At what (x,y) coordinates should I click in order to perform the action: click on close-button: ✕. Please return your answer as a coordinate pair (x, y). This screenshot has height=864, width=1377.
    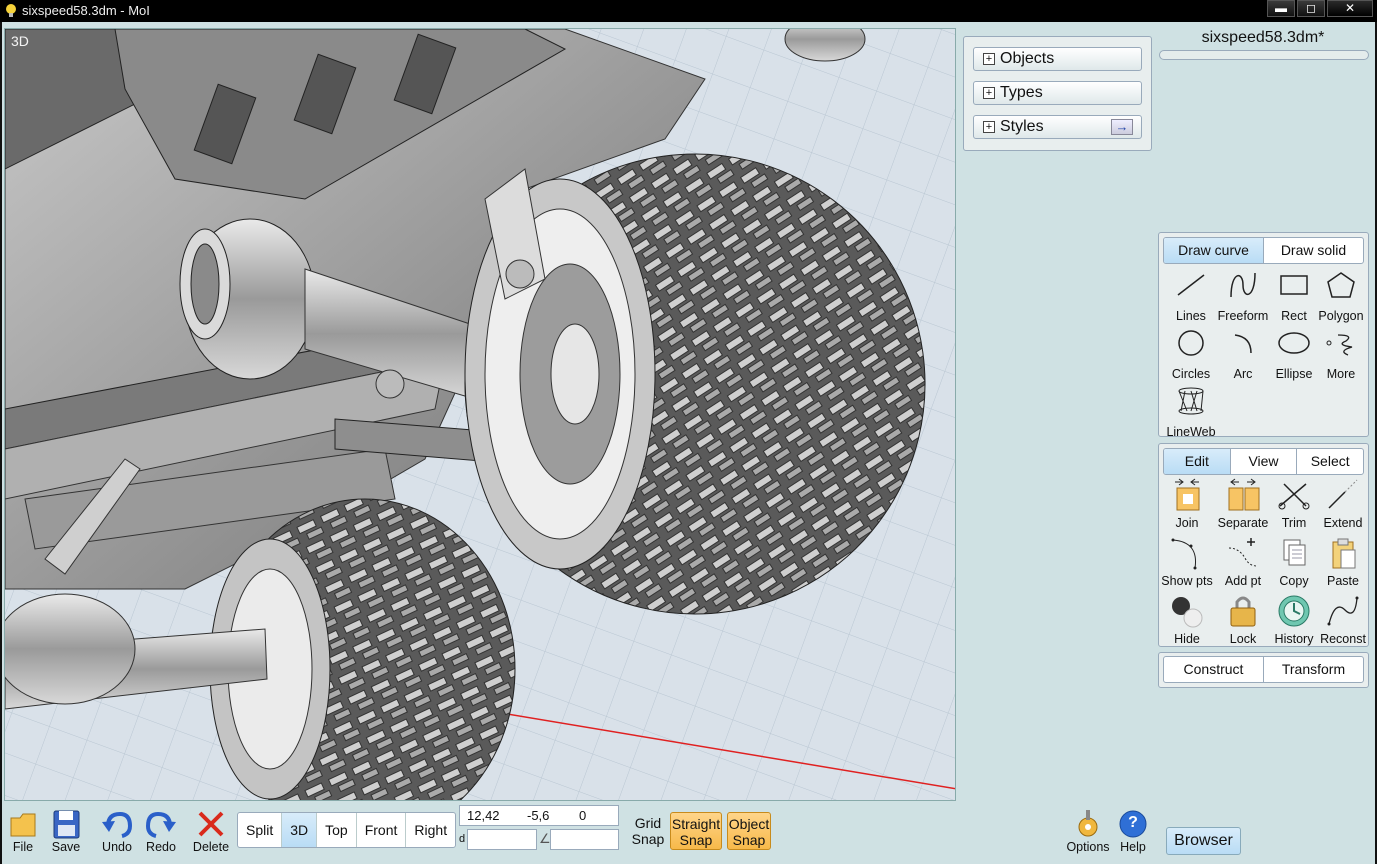
    Looking at the image, I should click on (1350, 8).